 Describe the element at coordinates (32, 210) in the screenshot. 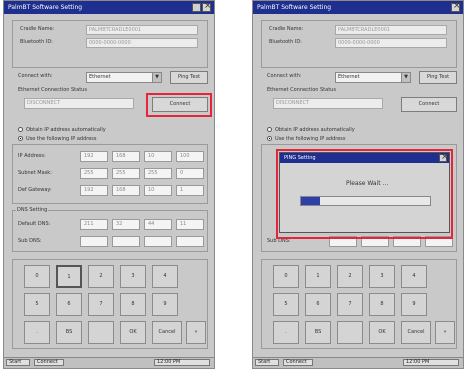

I see `dns-group-label: DNS Setting` at that location.